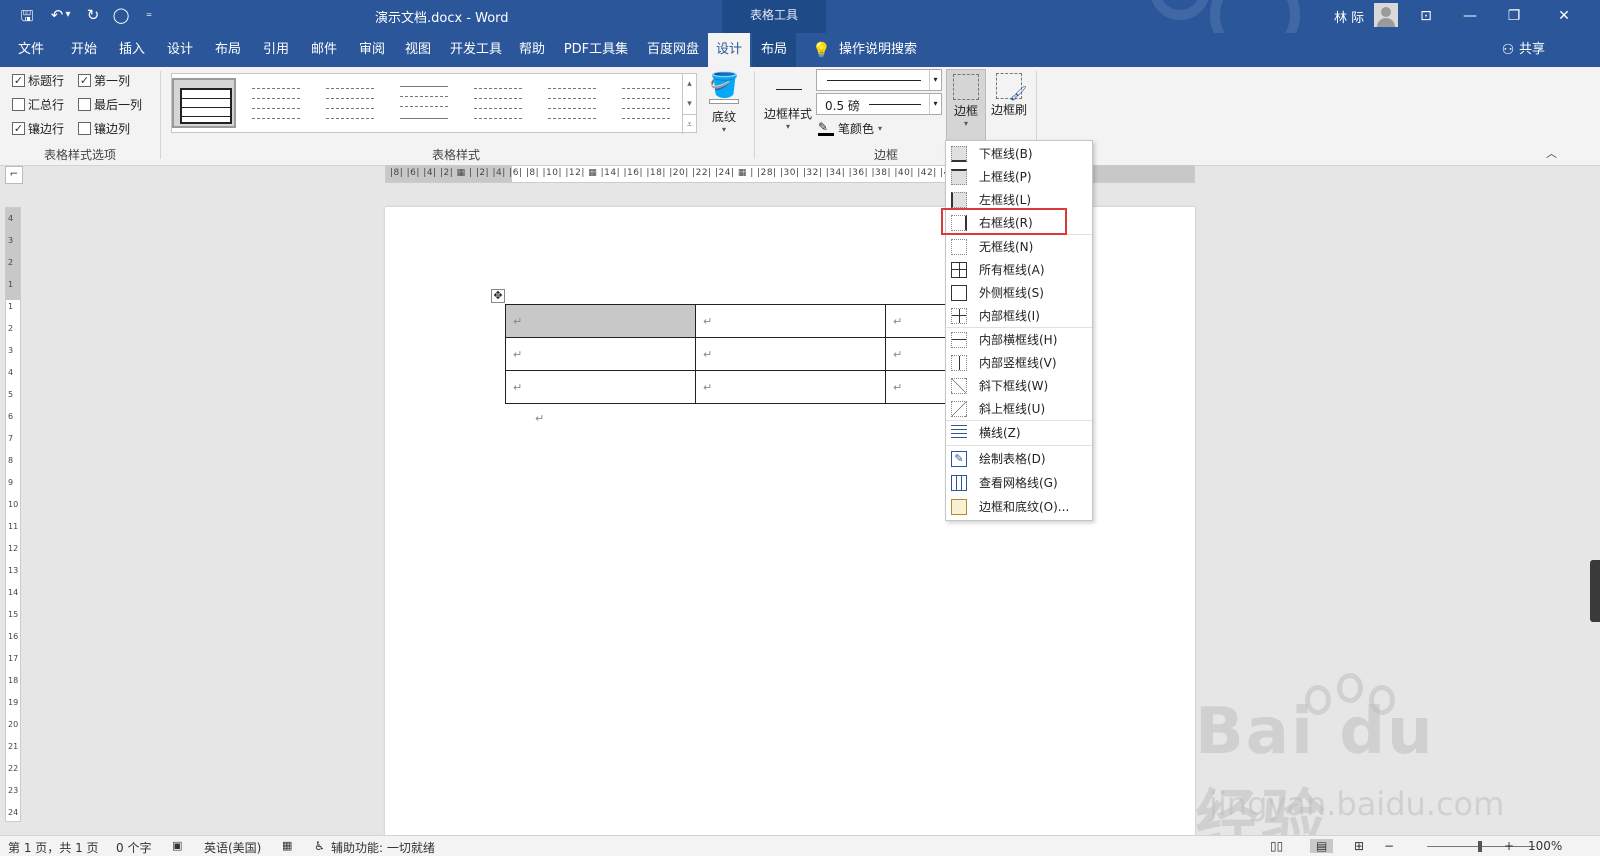 The height and width of the screenshot is (856, 1600). Describe the element at coordinates (1470, 16) in the screenshot. I see `minimize-icon: —` at that location.